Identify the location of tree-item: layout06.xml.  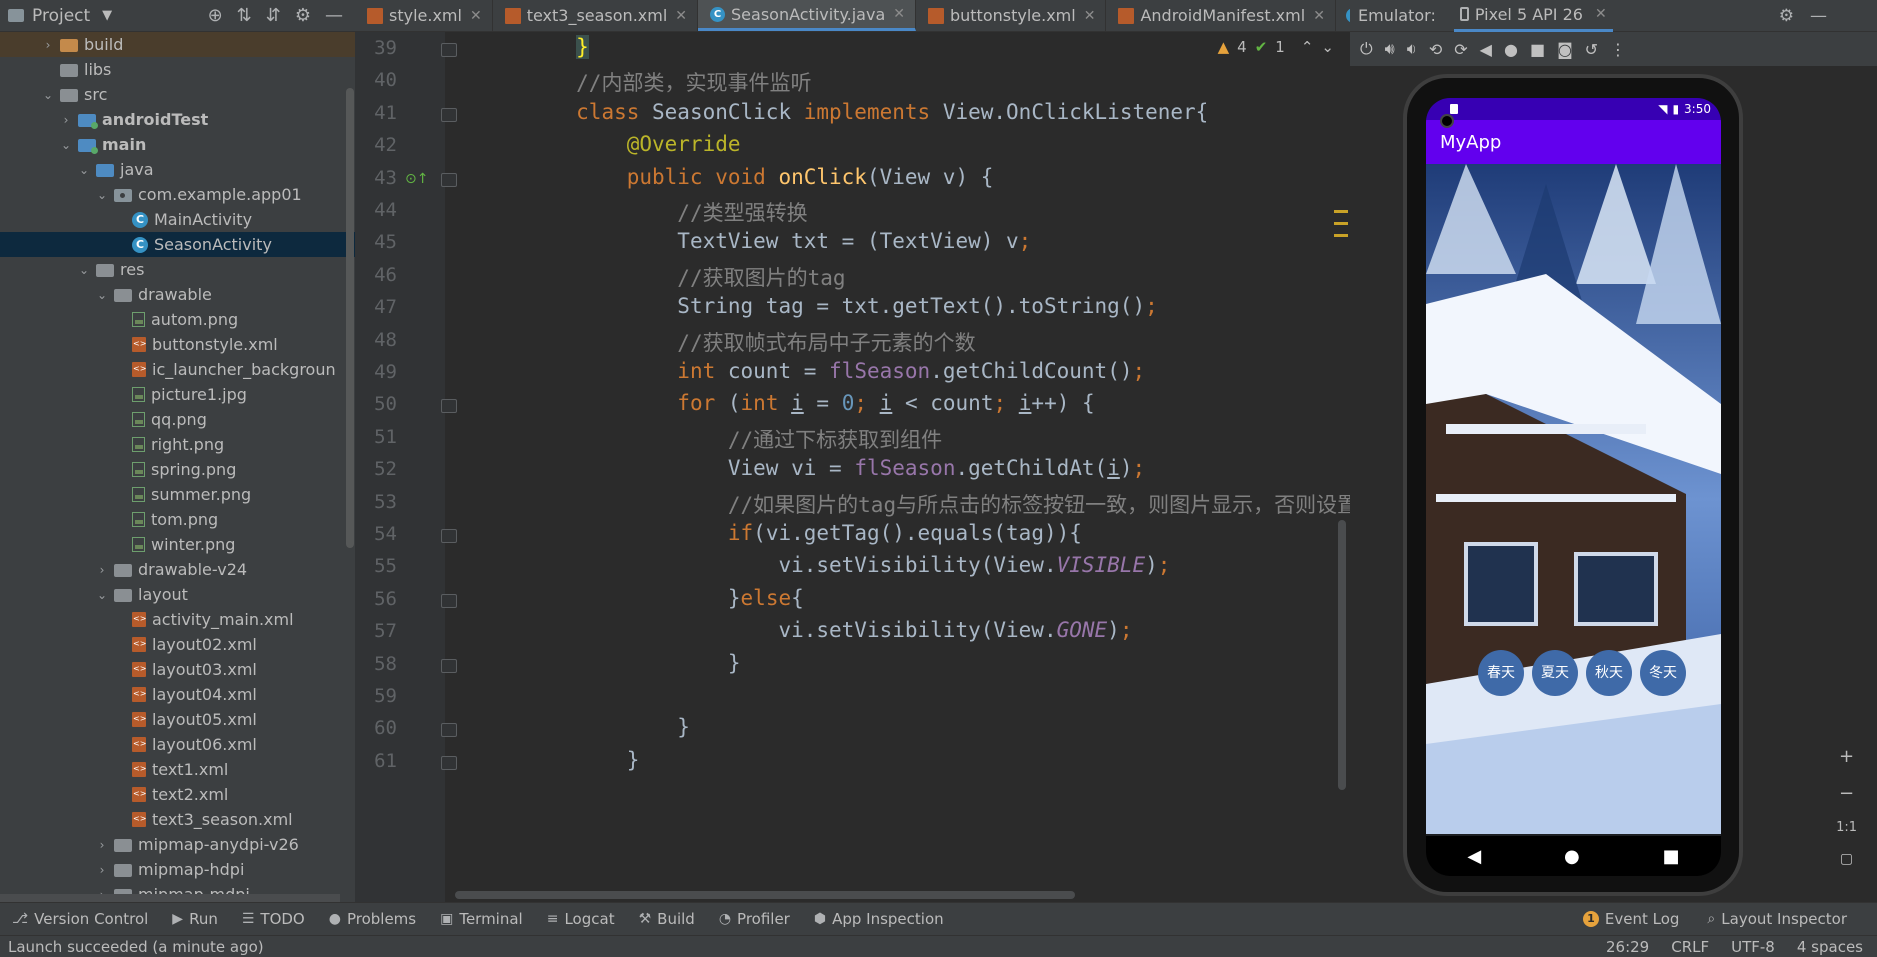
(177, 744).